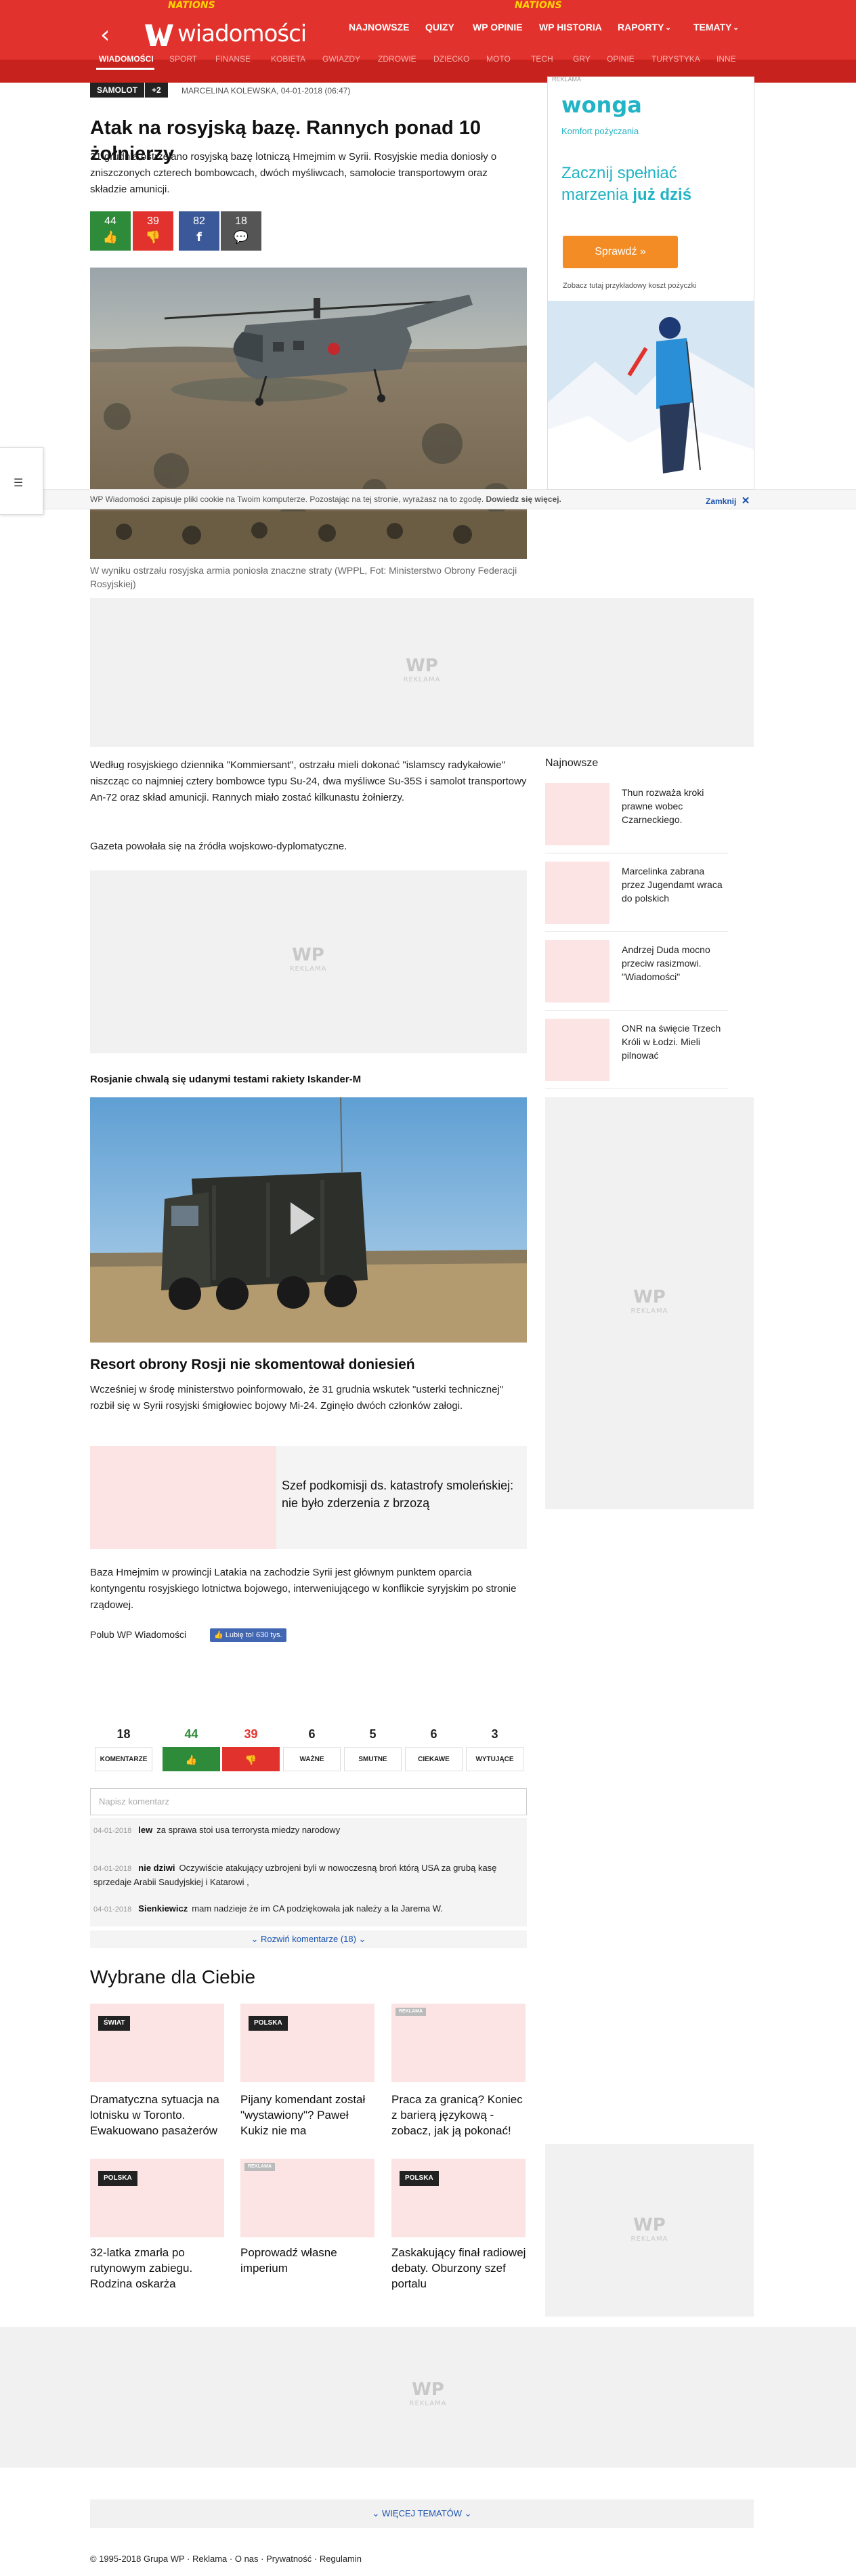 The height and width of the screenshot is (2576, 856). What do you see at coordinates (308, 955) in the screenshot?
I see `placeholder-mark: WP` at bounding box center [308, 955].